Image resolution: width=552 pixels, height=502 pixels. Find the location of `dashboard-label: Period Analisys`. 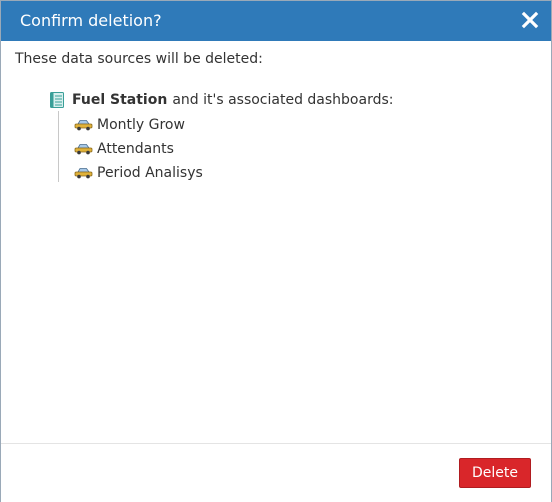

dashboard-label: Period Analisys is located at coordinates (150, 173).